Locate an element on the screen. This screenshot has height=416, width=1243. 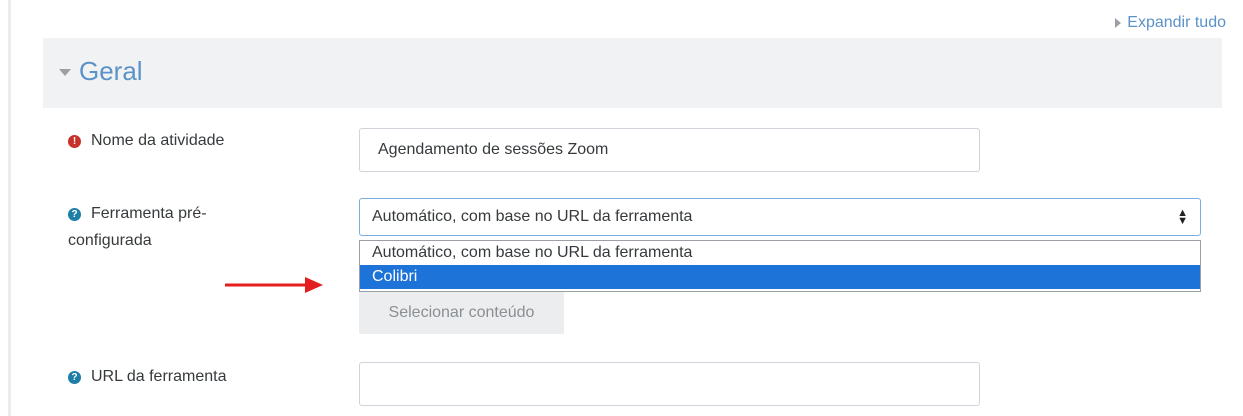
preconfigured-tool-label-2: configurada is located at coordinates (110, 240).